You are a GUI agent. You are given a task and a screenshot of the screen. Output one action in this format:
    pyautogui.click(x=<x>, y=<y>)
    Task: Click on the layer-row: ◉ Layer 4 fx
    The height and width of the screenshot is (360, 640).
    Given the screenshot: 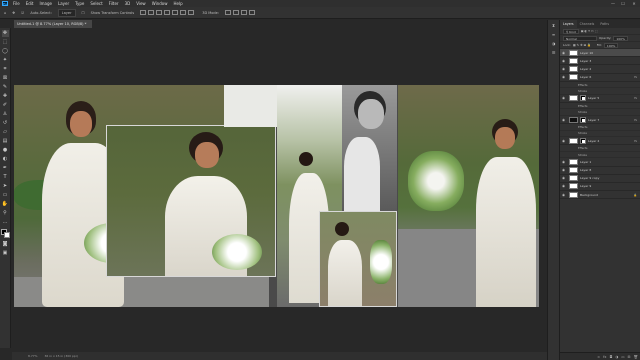 What is the action you would take?
    pyautogui.click(x=600, y=141)
    